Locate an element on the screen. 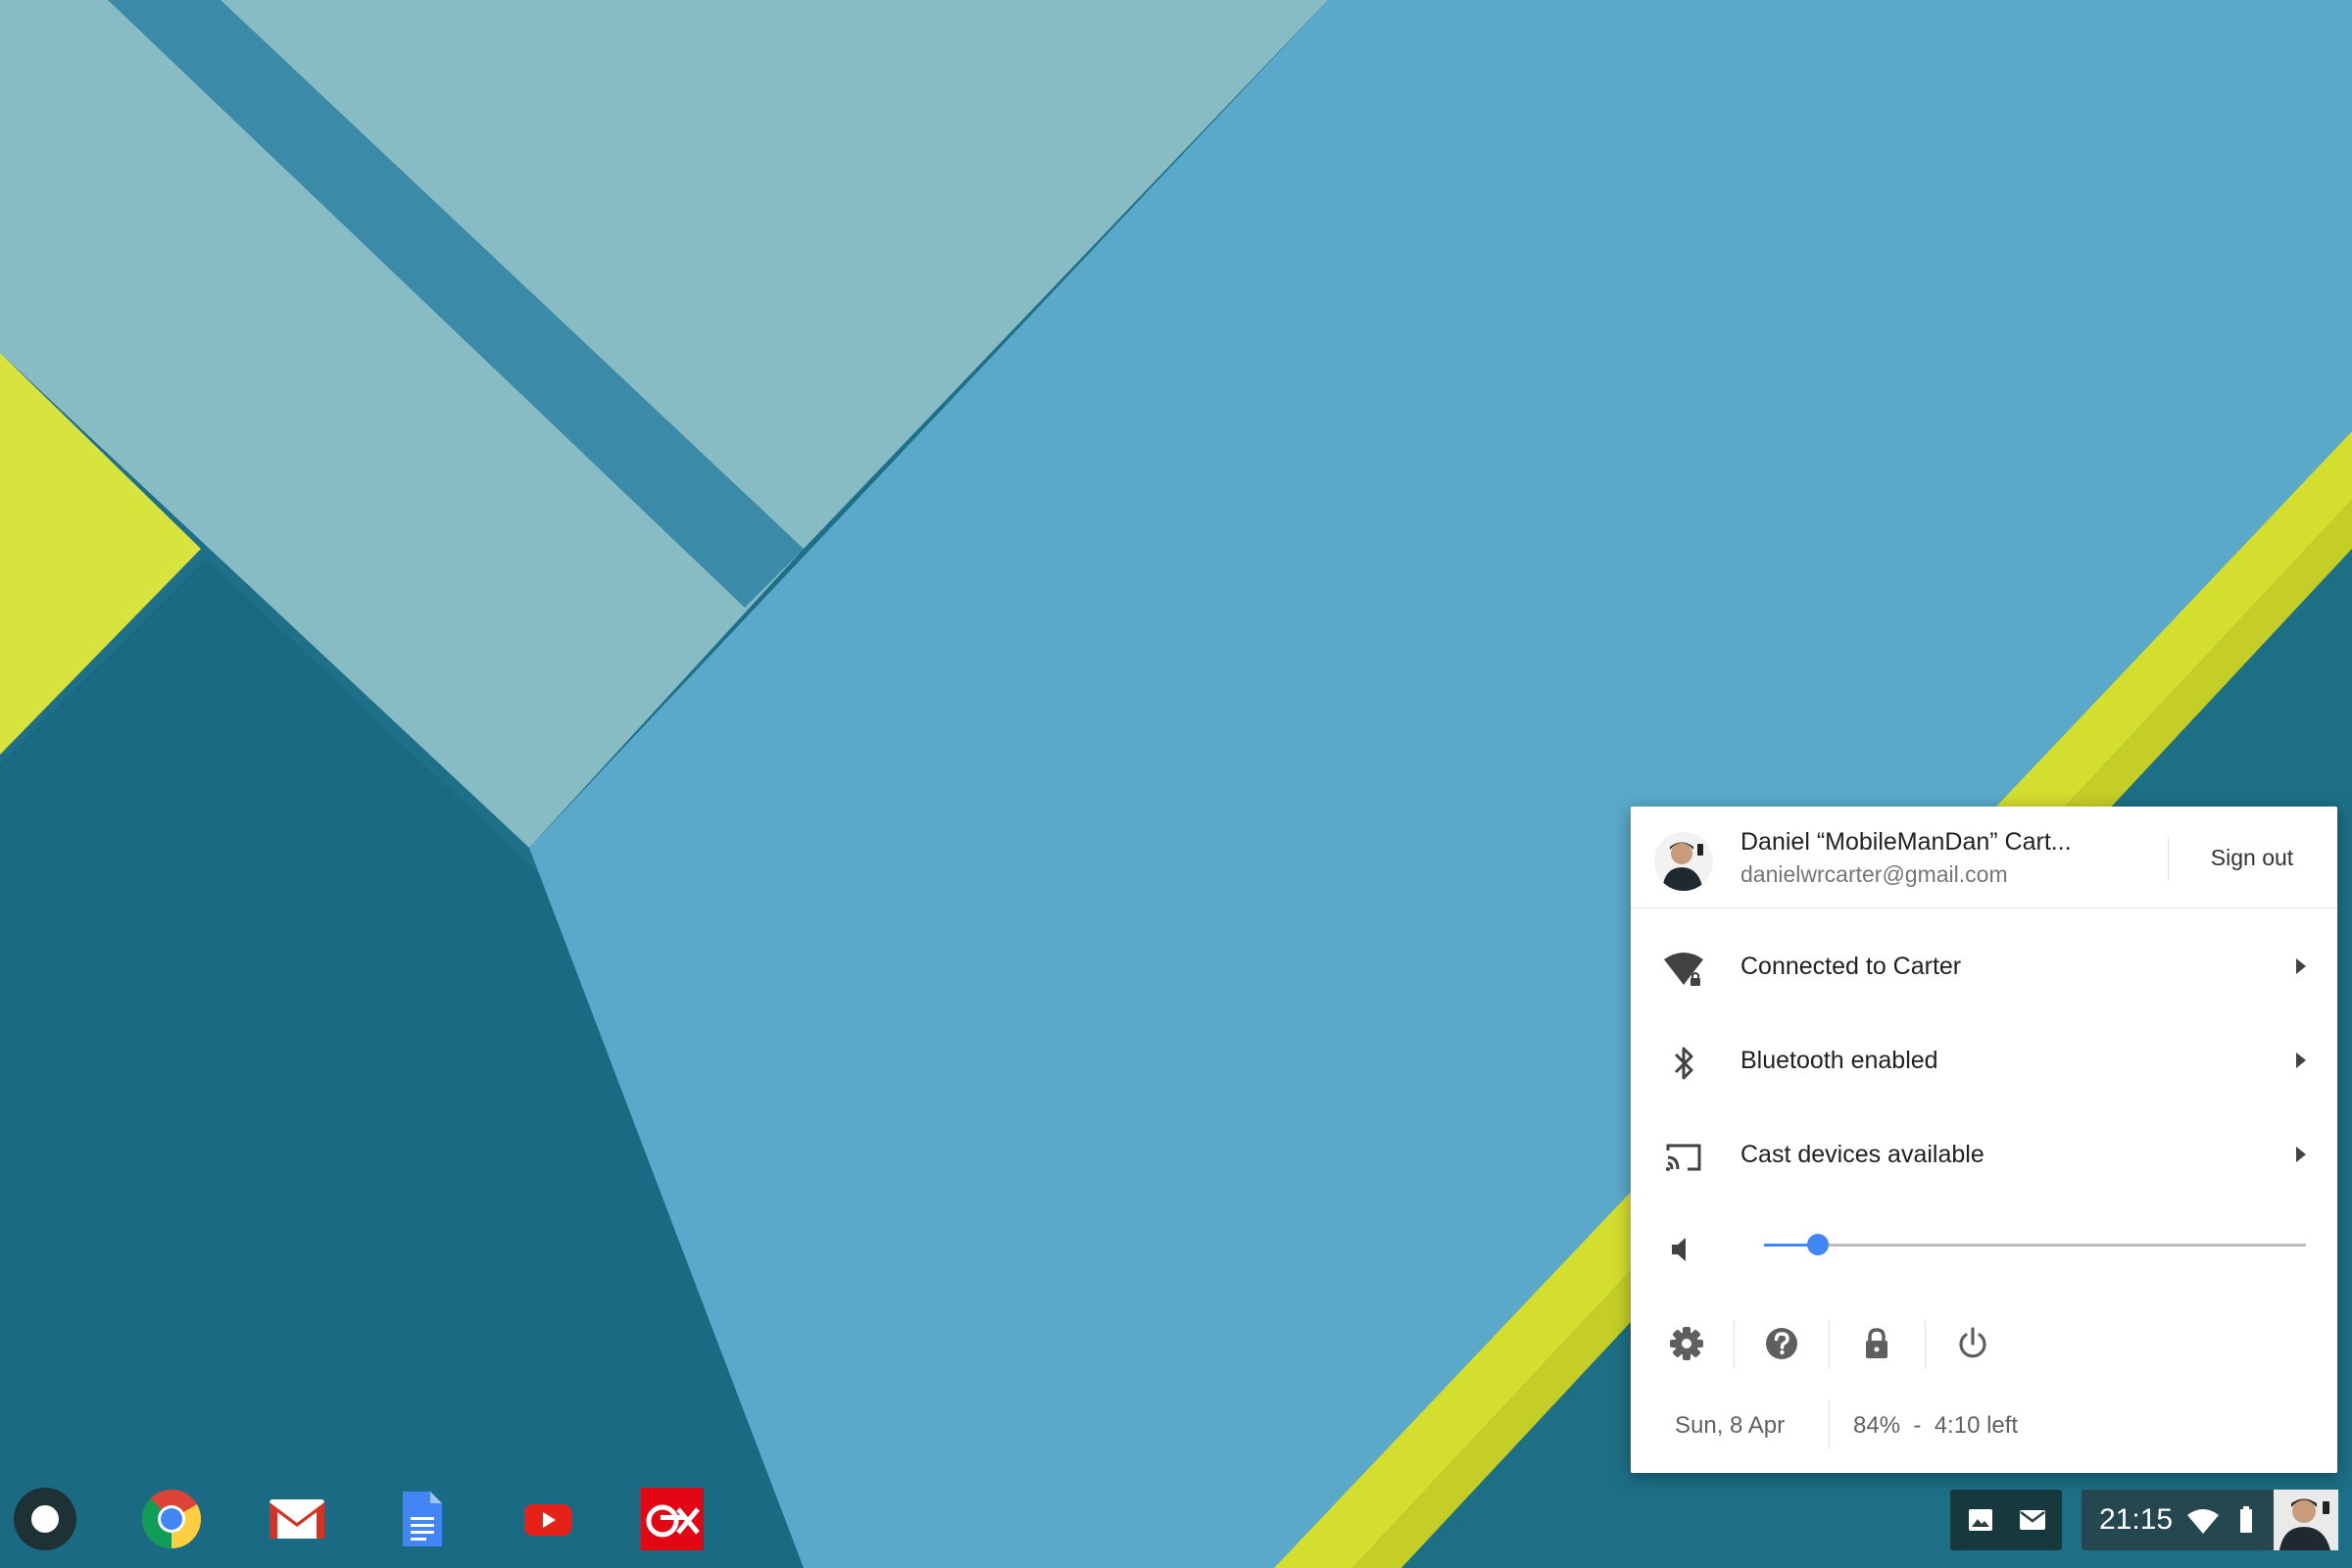  launcher-icon is located at coordinates (45, 1519).